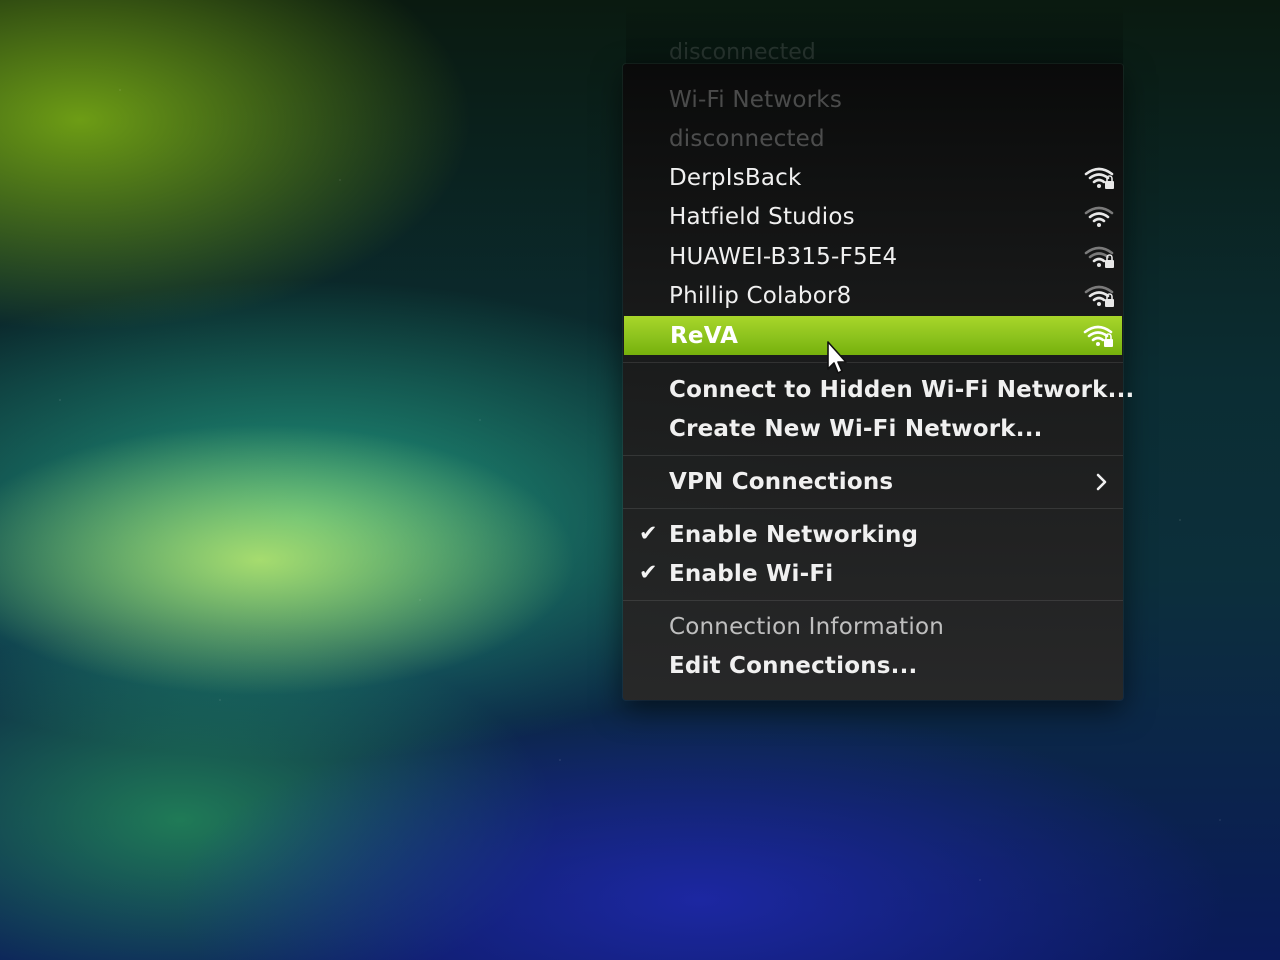  Describe the element at coordinates (735, 177) in the screenshot. I see `network-name: DerpIsBack` at that location.